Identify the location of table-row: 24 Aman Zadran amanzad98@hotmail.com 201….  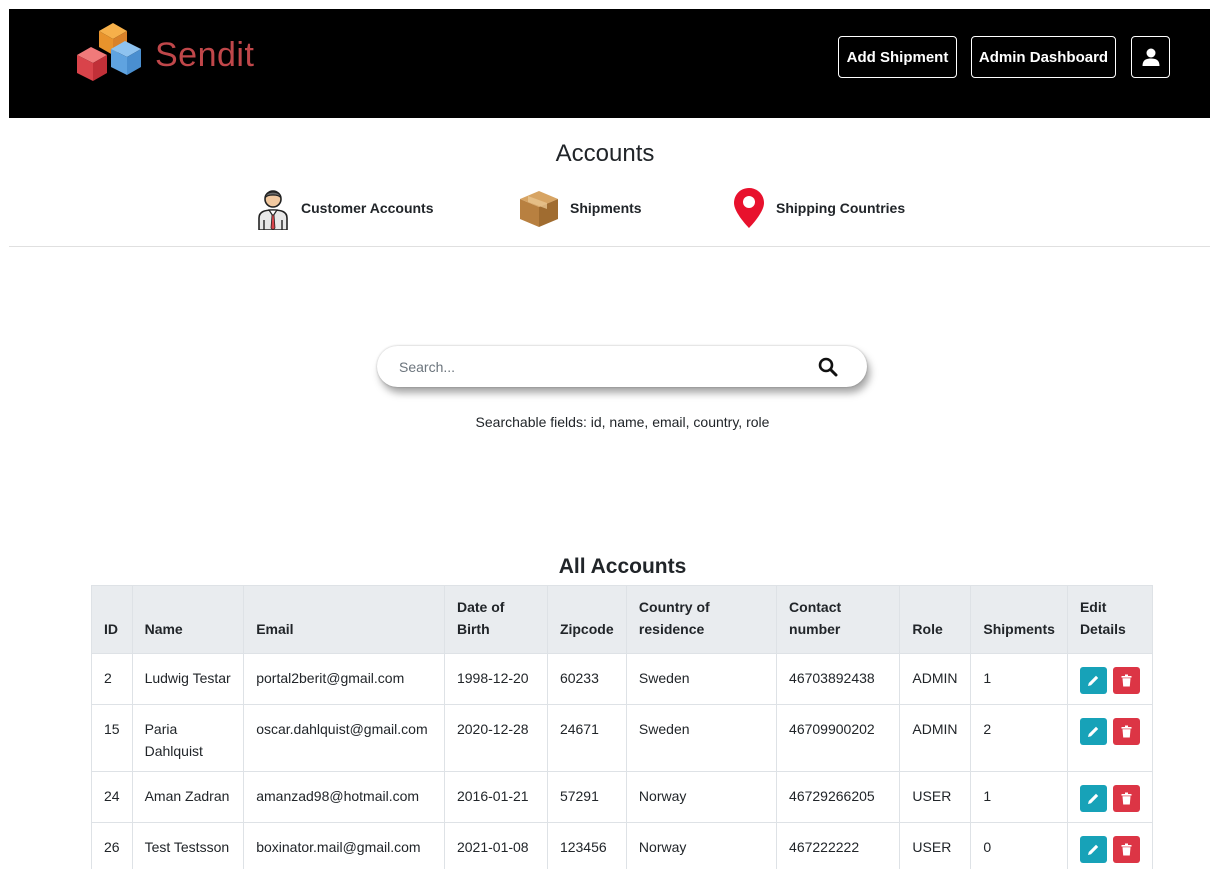
(622, 797).